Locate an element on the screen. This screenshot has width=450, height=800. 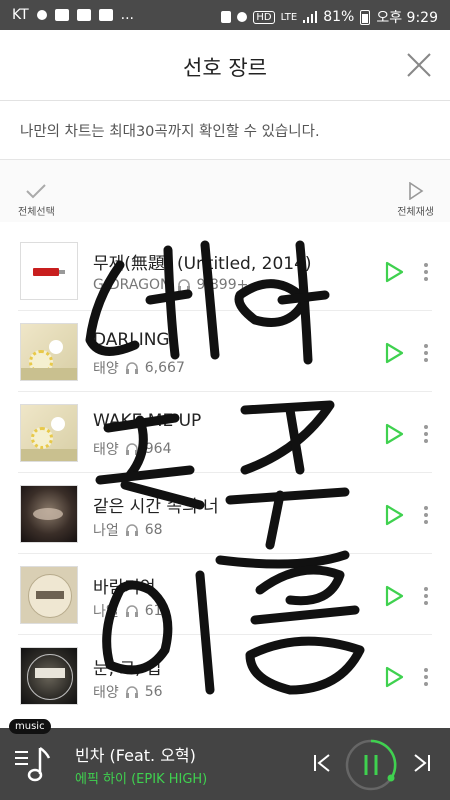
clock: 오후 9:29 is located at coordinates (407, 18).